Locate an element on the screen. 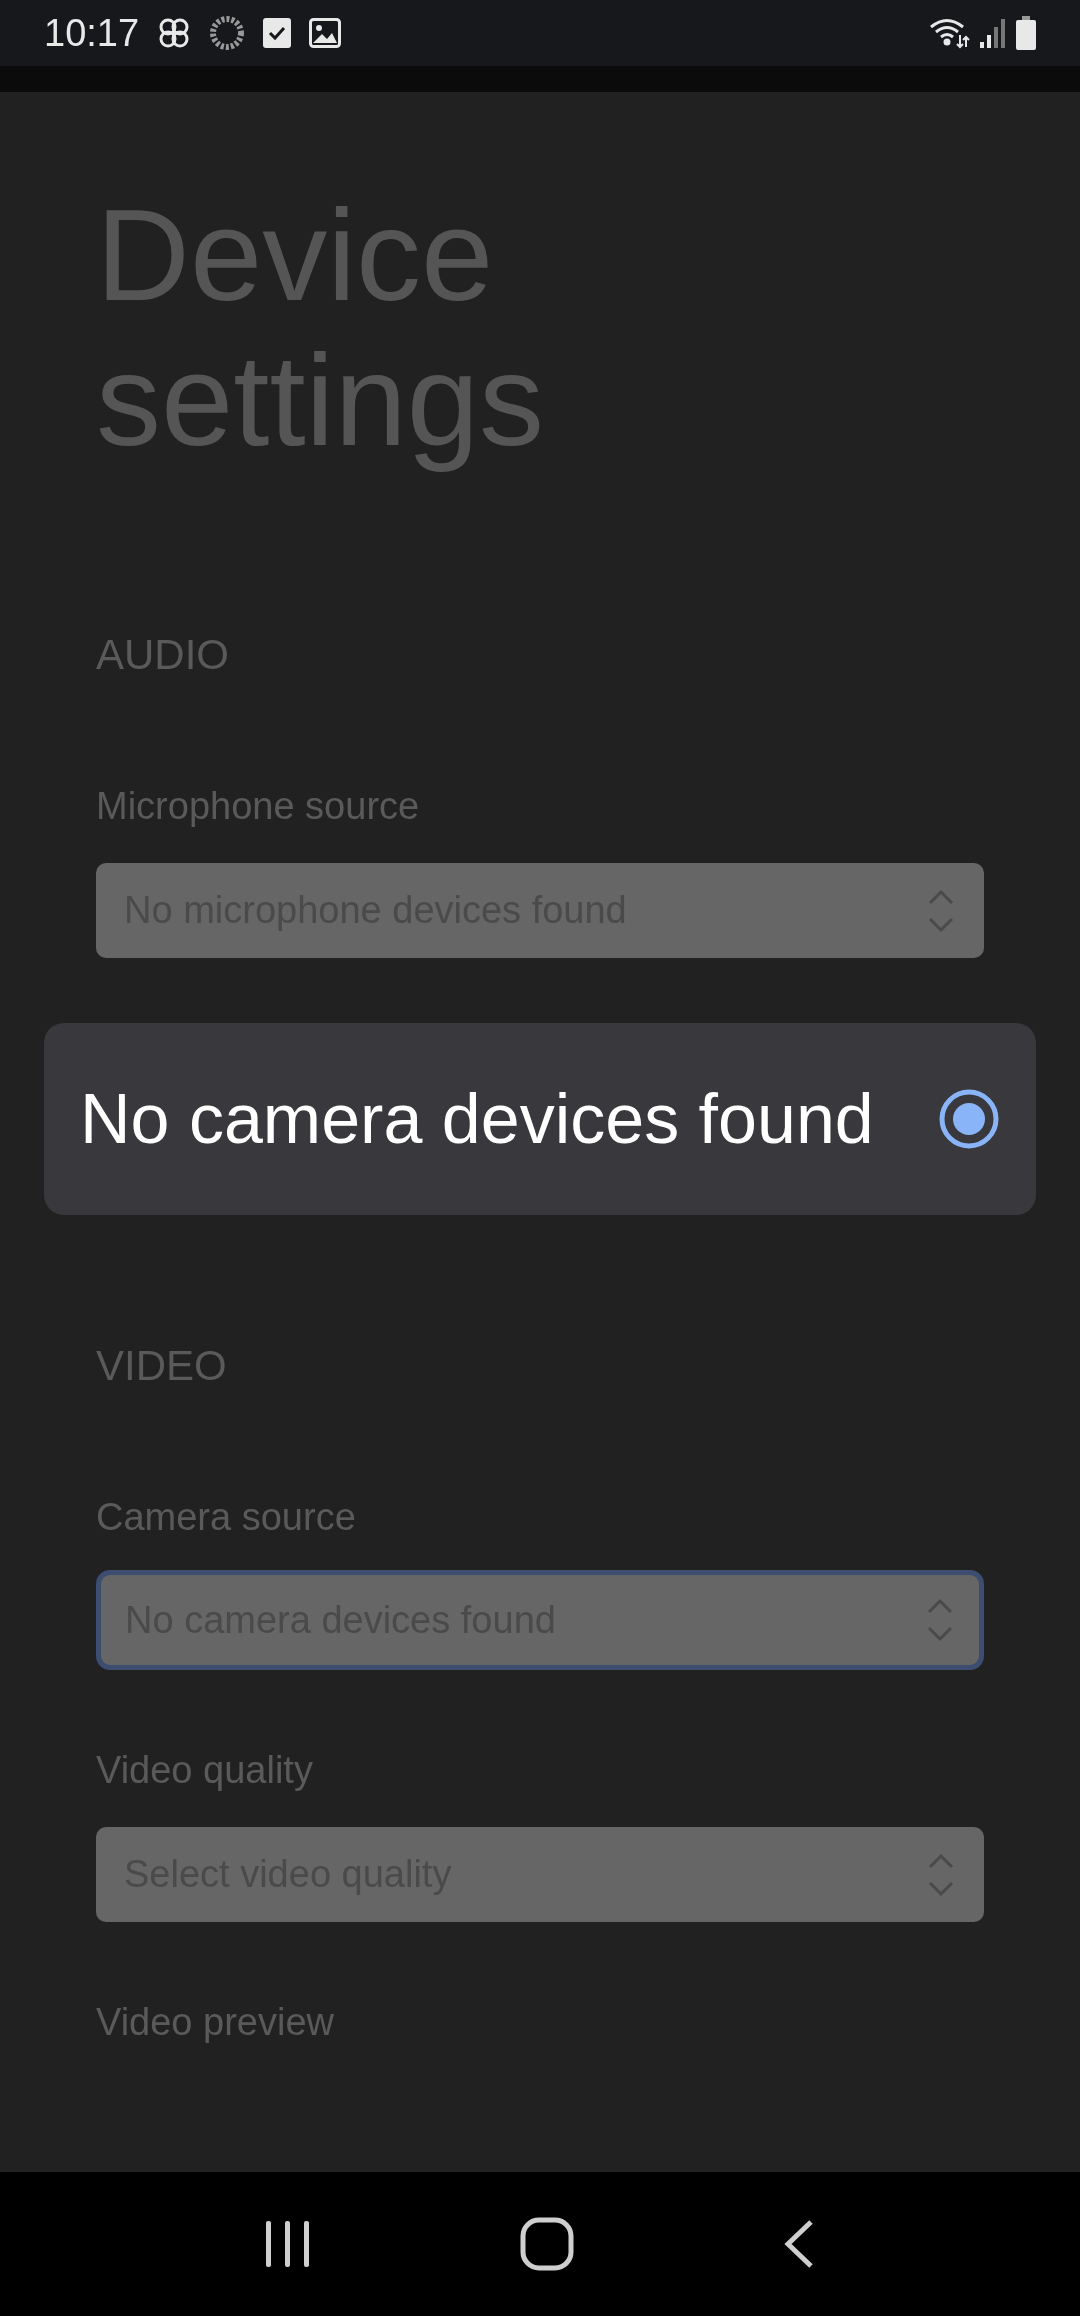 This screenshot has width=1080, height=2316. home-icon is located at coordinates (547, 2244).